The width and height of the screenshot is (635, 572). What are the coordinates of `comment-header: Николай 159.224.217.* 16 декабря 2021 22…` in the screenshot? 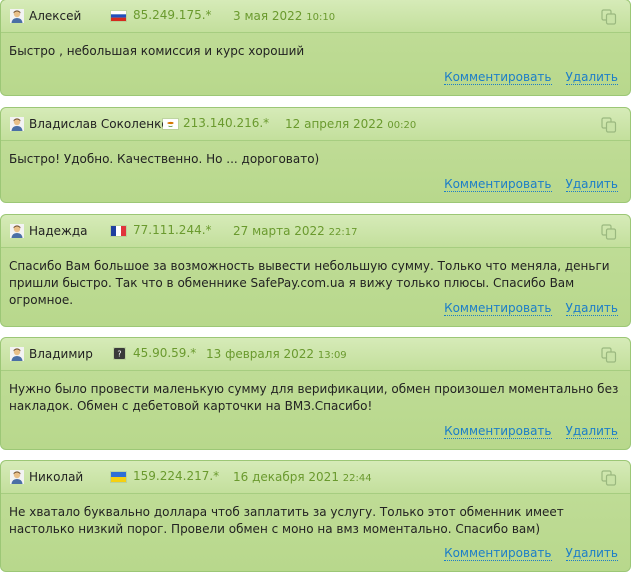 It's located at (315, 477).